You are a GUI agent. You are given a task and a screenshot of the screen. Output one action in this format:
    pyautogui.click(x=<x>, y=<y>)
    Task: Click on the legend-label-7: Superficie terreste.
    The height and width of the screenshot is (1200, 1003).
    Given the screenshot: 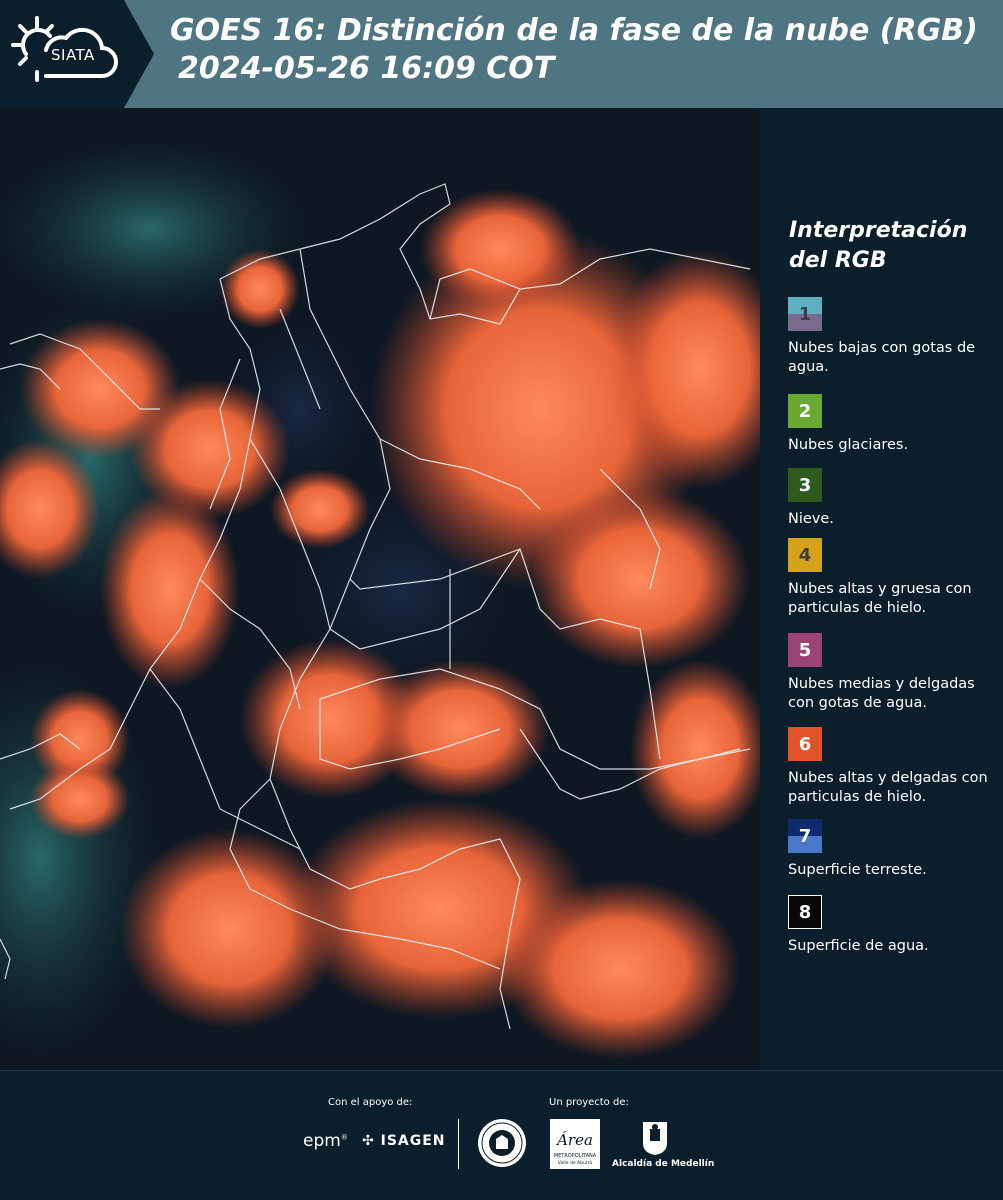 What is the action you would take?
    pyautogui.click(x=857, y=870)
    